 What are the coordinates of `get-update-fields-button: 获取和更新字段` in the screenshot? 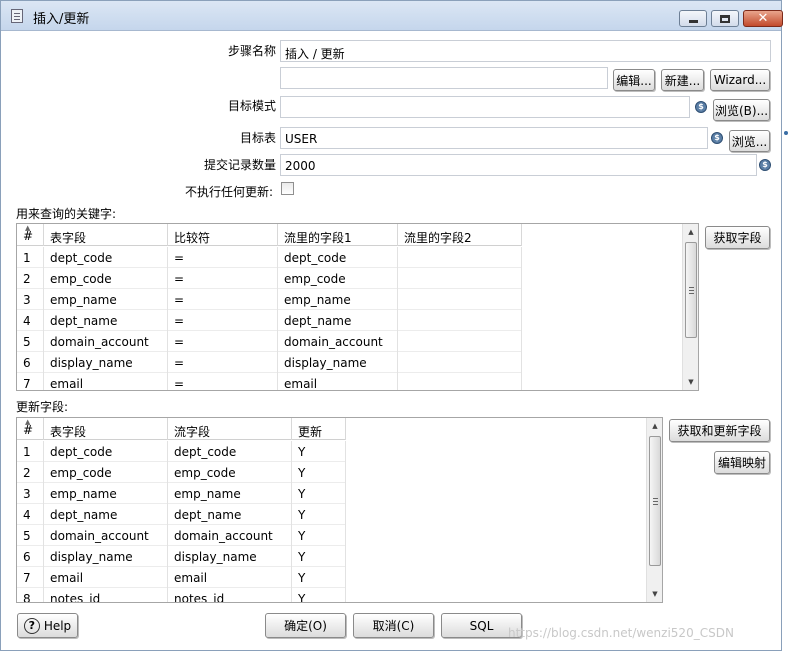 It's located at (719, 430).